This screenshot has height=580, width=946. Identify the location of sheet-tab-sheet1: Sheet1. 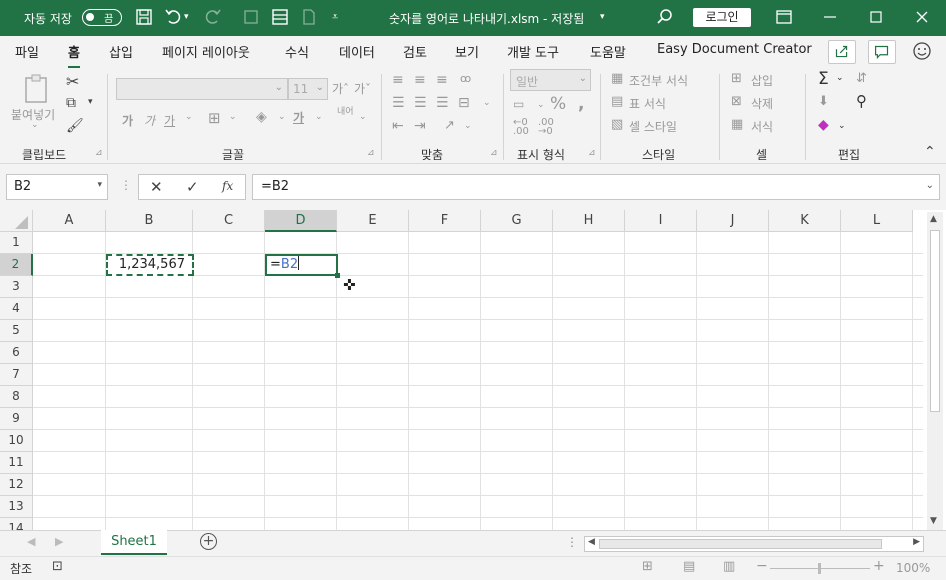
(134, 542).